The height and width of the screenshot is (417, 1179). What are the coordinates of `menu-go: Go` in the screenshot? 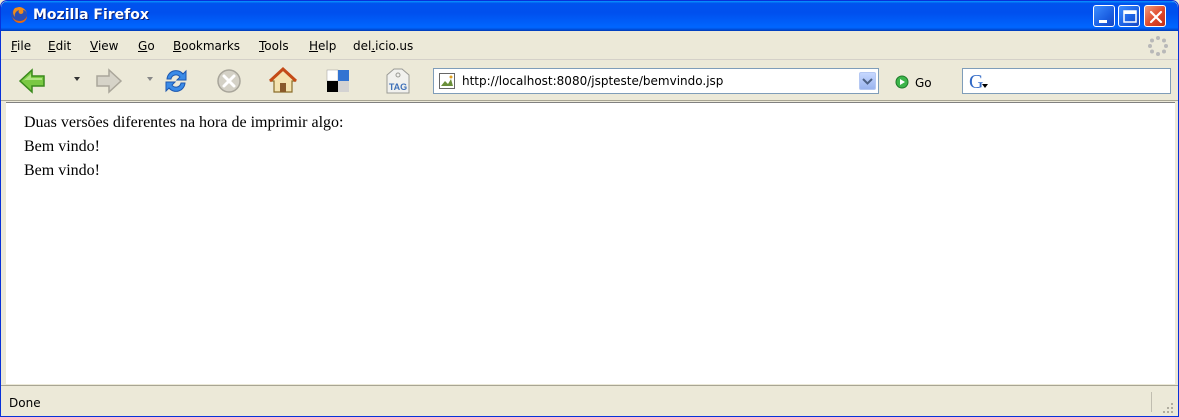 It's located at (146, 46).